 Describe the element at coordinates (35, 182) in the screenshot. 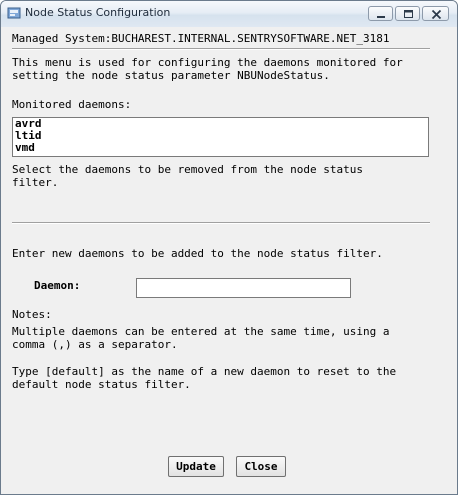

I see `remove-hint-line-2: filter.` at that location.